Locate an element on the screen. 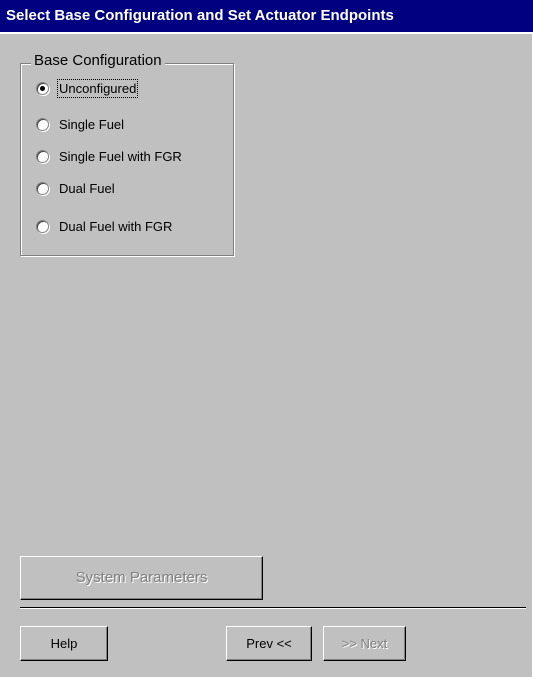  radio-unconfigured: Unconfigured is located at coordinates (87, 88).